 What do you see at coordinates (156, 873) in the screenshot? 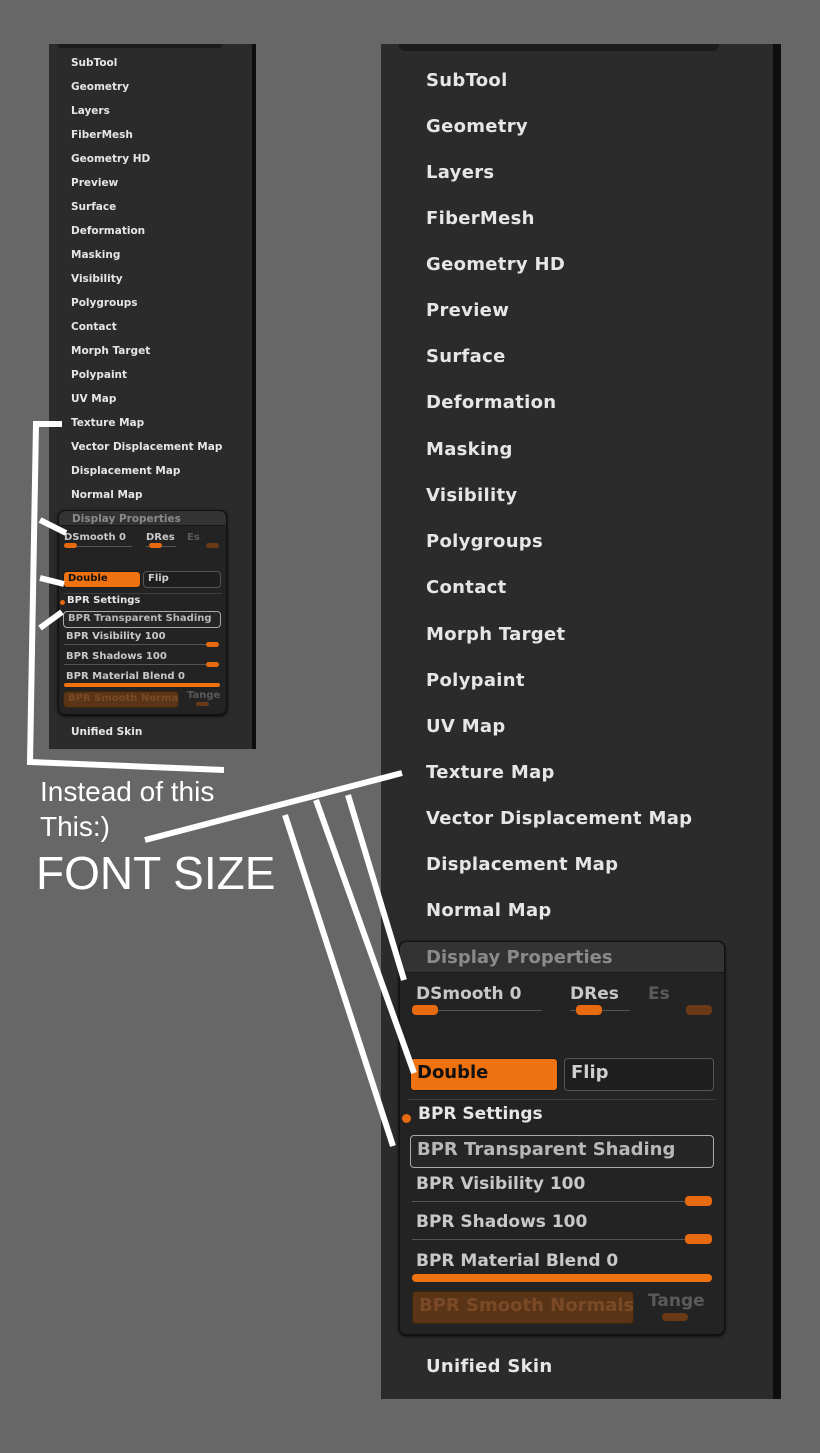
I see `annotation-font-size: FONT SIZE` at bounding box center [156, 873].